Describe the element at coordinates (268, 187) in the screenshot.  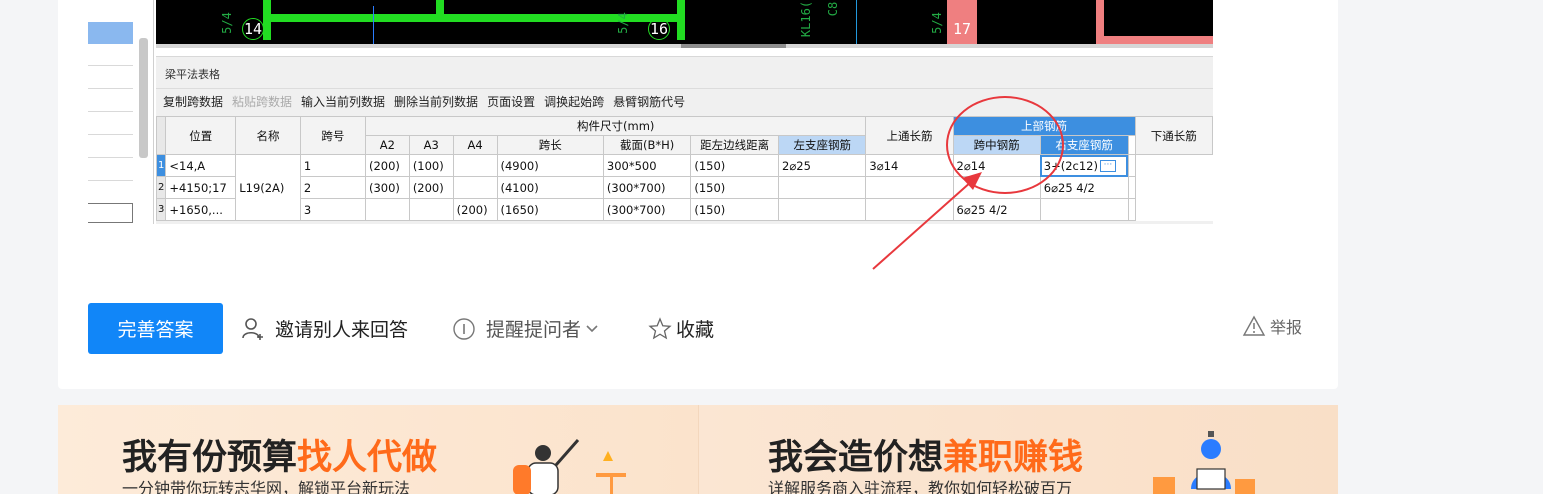
I see `cell-name: L19(2A)` at that location.